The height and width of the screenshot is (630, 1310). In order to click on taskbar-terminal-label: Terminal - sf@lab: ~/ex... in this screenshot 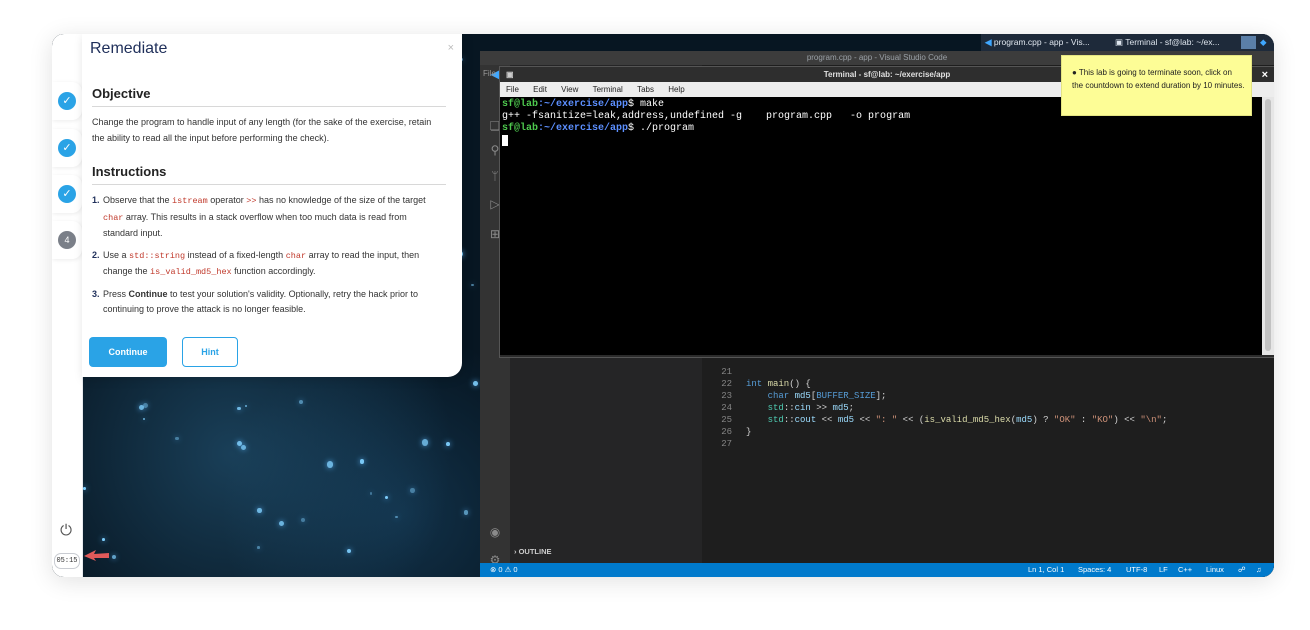, I will do `click(1172, 42)`.